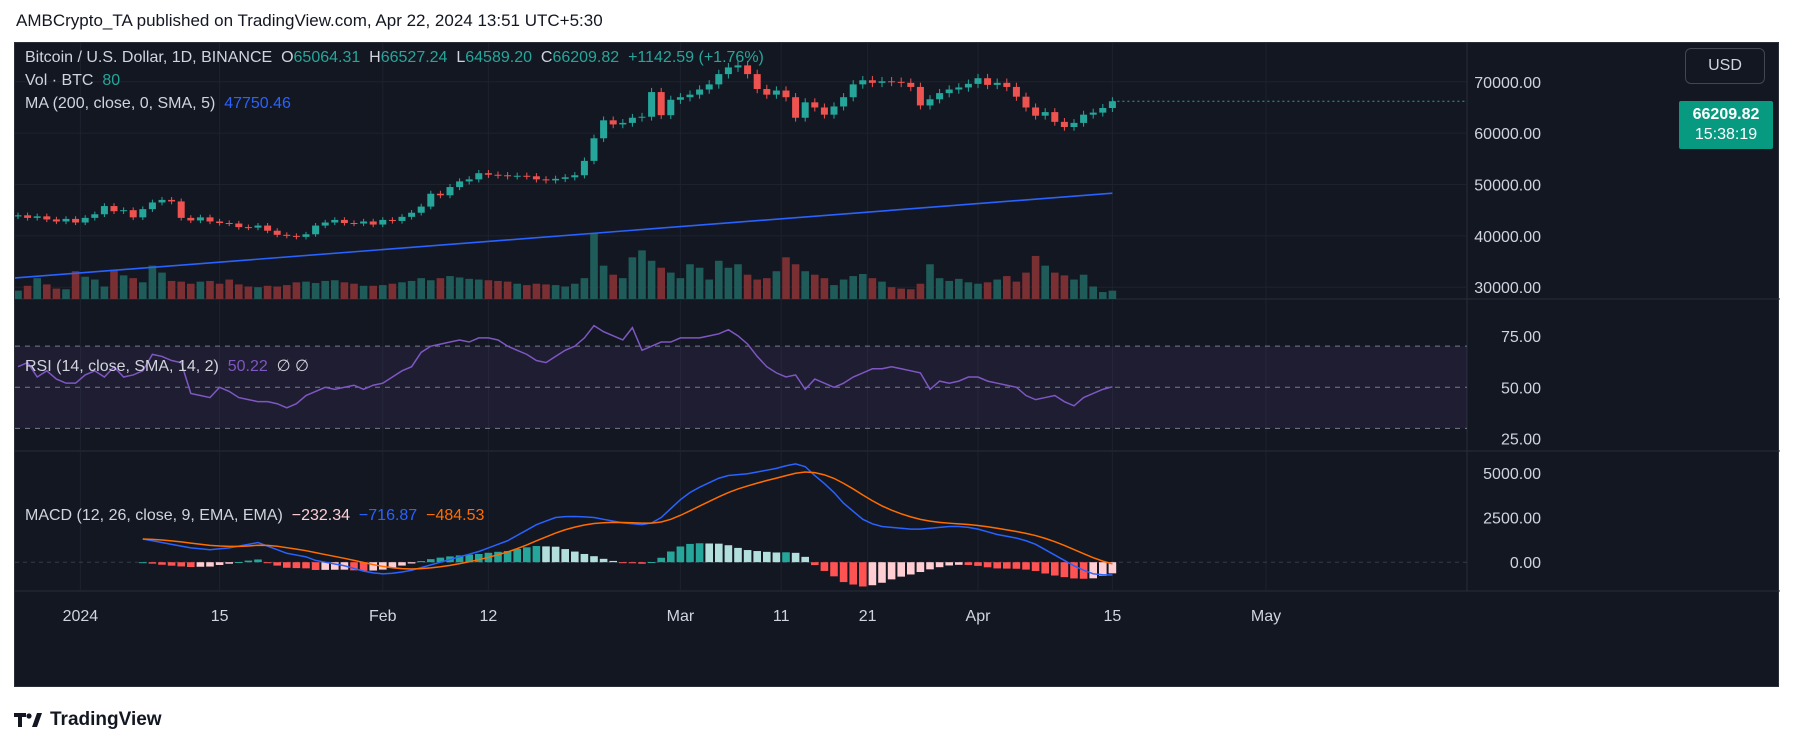 The width and height of the screenshot is (1793, 740). I want to click on rsi-value: 50.22, so click(247, 366).